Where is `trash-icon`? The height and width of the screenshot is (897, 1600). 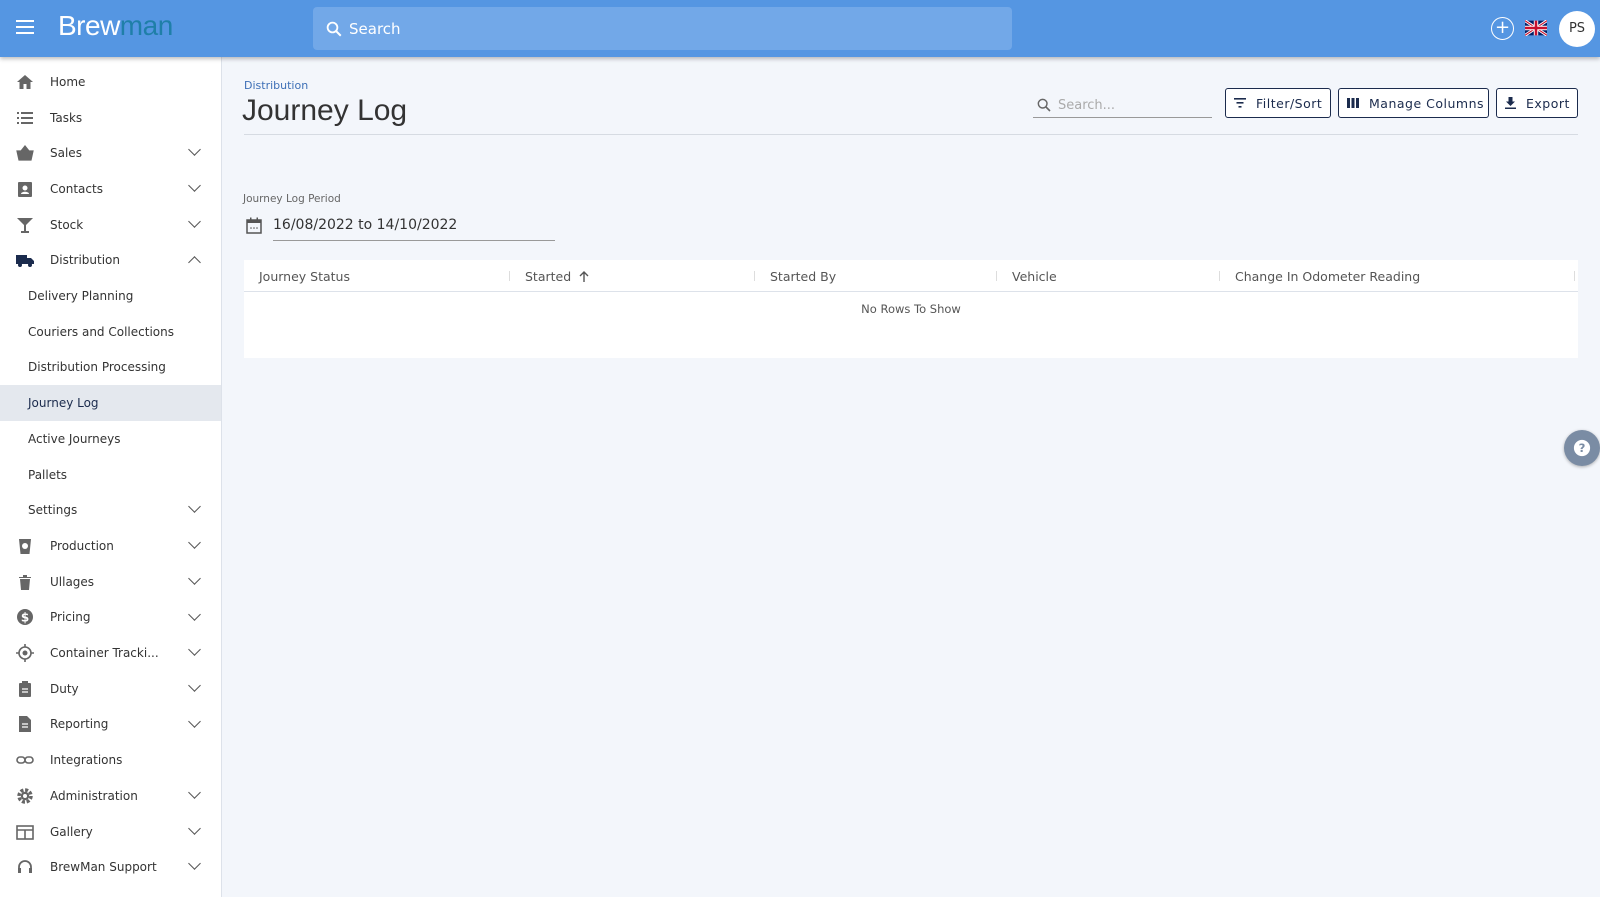
trash-icon is located at coordinates (25, 582).